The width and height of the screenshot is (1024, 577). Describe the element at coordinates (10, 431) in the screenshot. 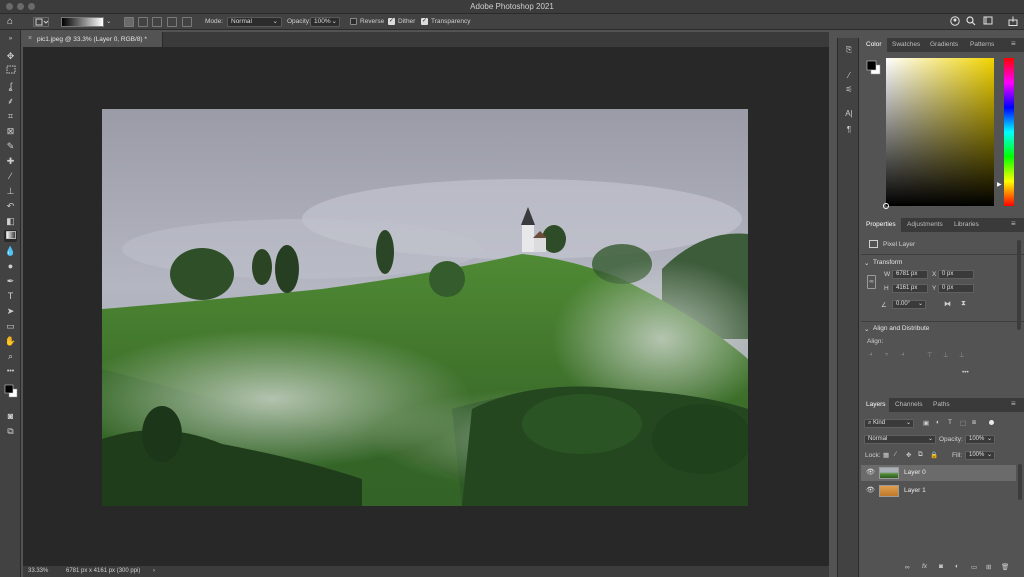

I see `screen-mode-icon: ⧉` at that location.